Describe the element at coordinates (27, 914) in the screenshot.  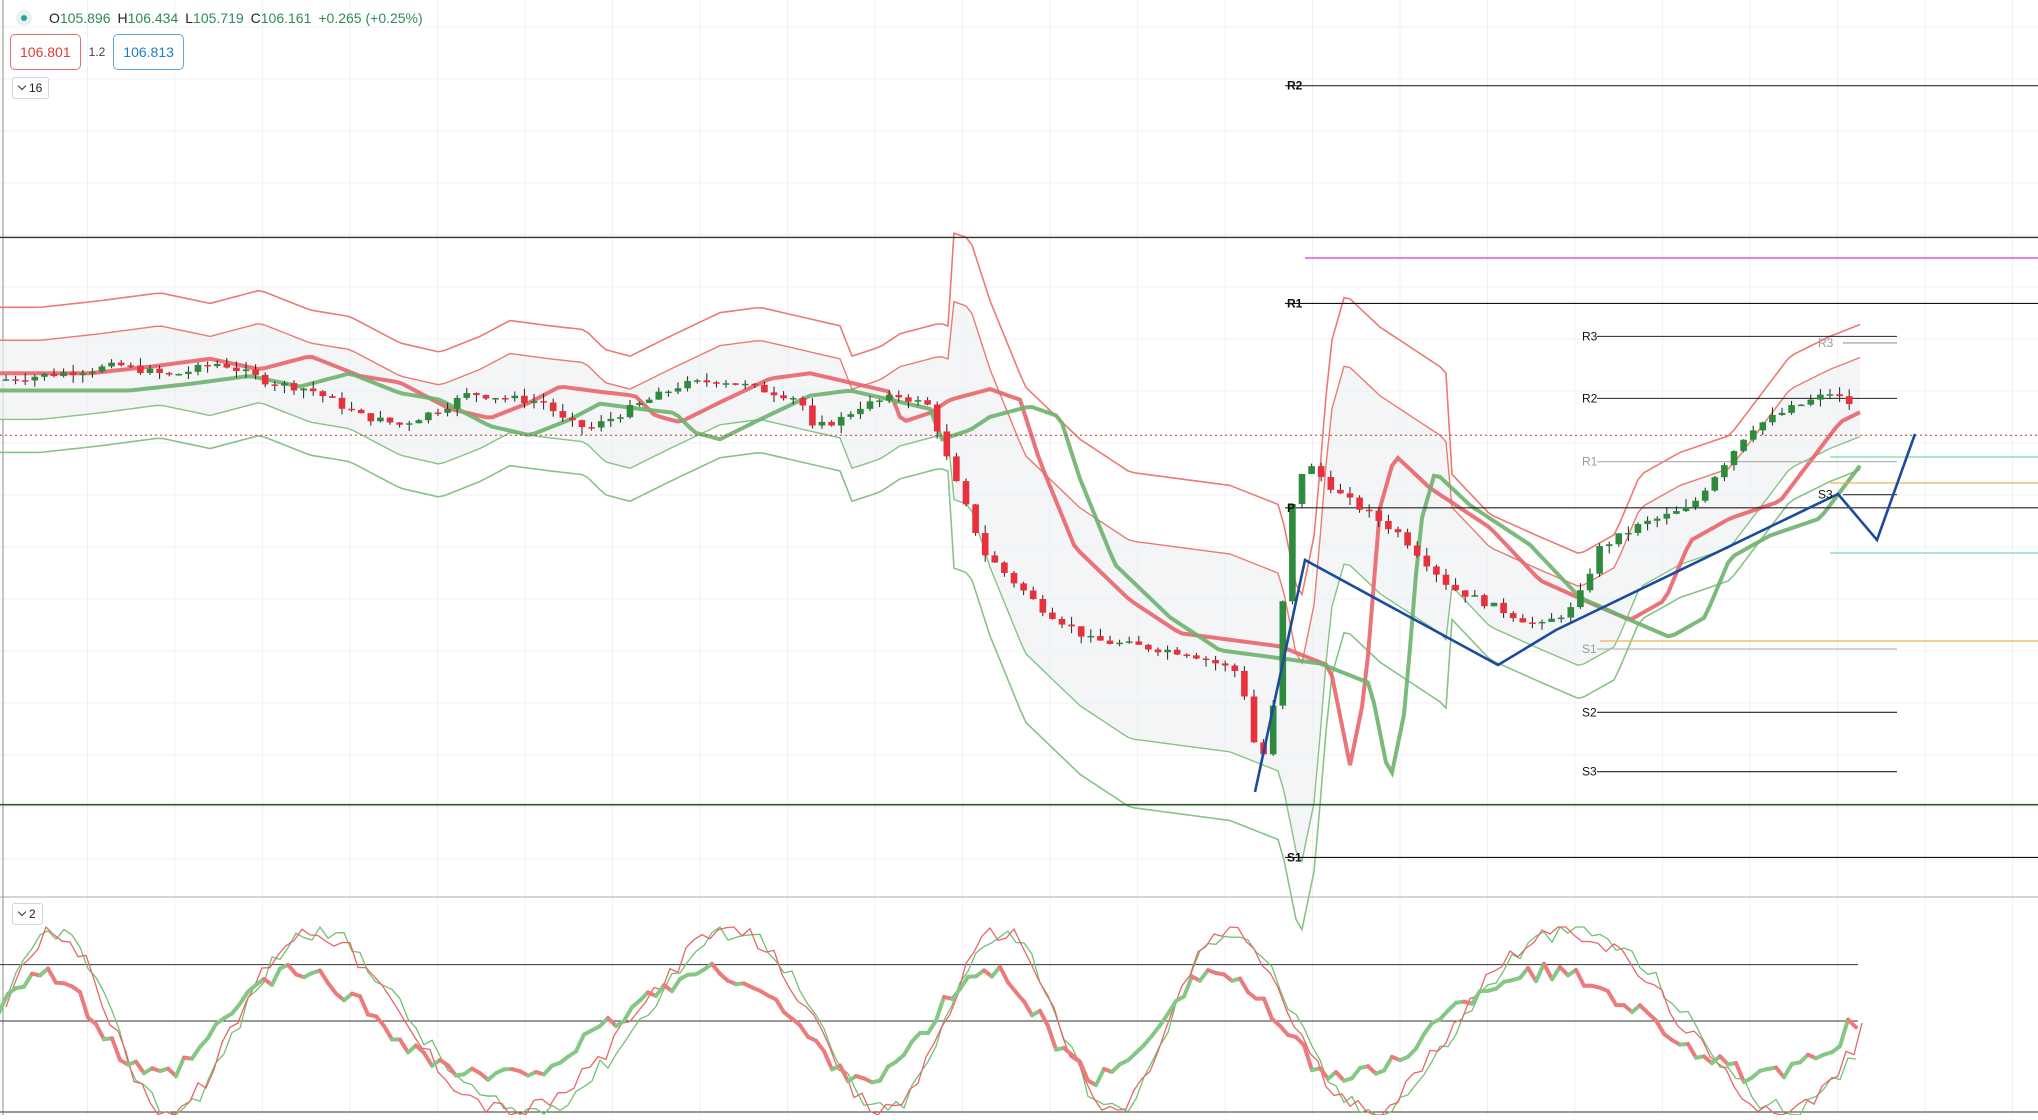
I see `oscillator-pane-collapse-button: 2` at that location.